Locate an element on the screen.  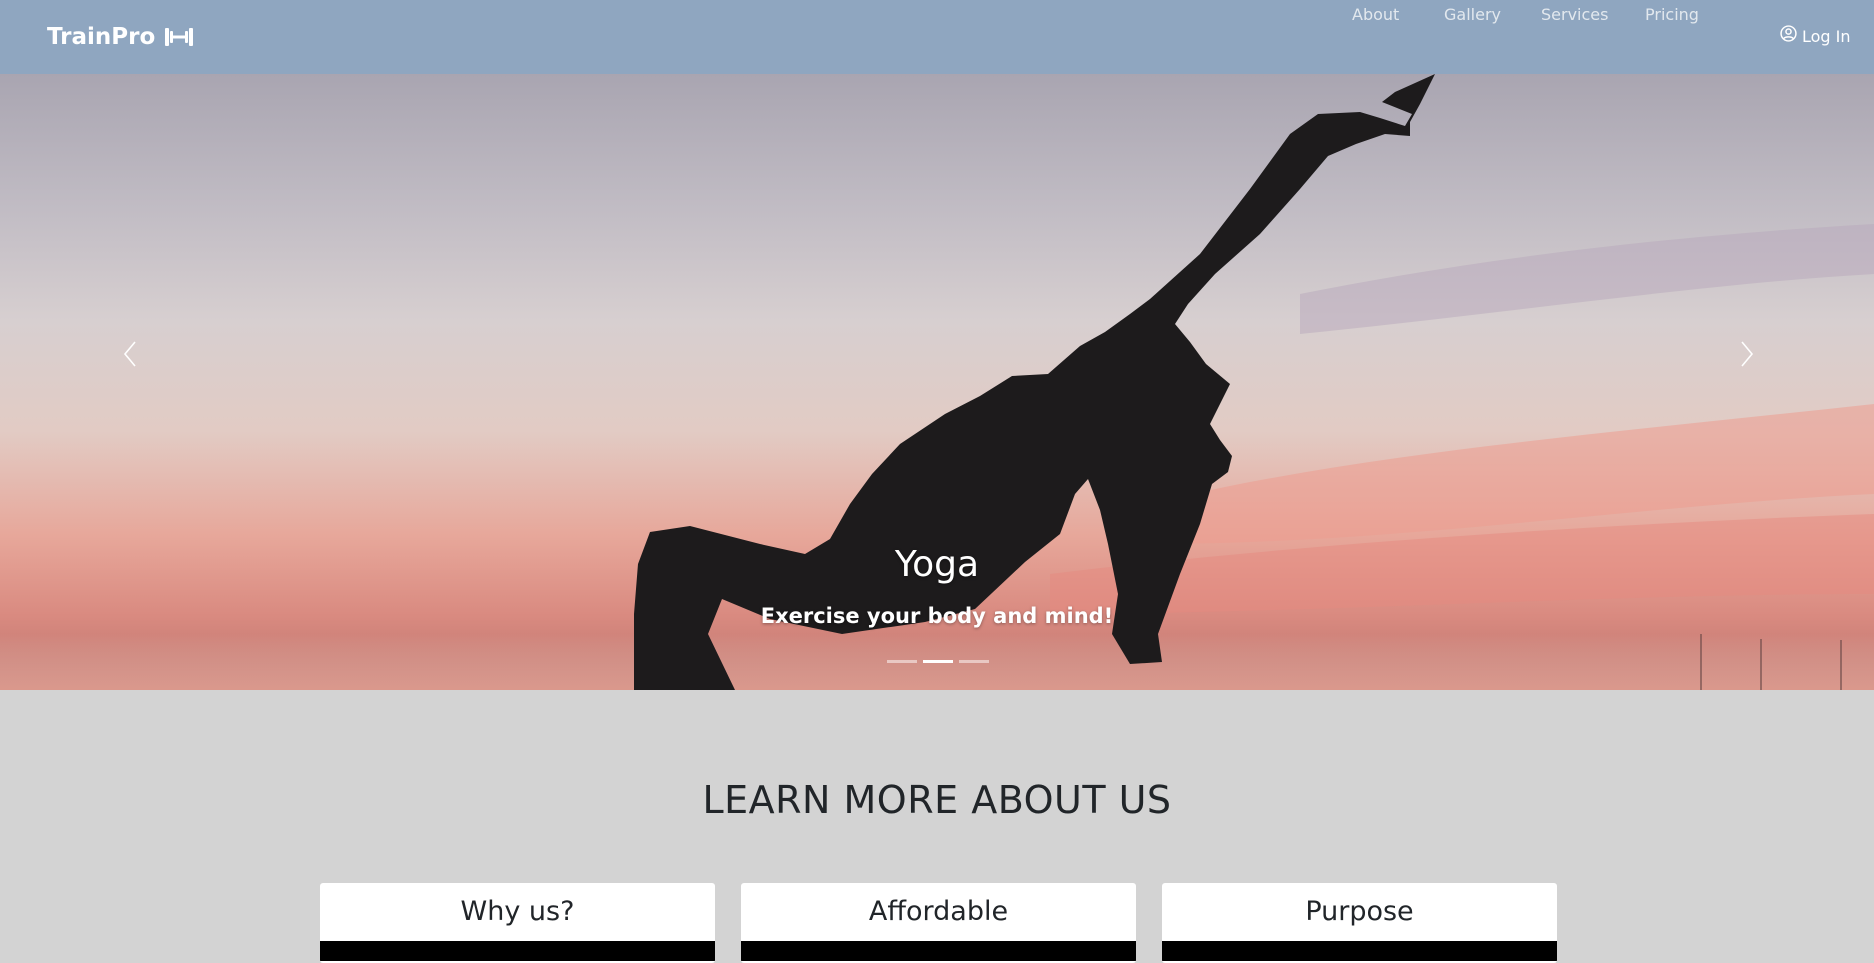
carousel-indicators is located at coordinates (938, 661).